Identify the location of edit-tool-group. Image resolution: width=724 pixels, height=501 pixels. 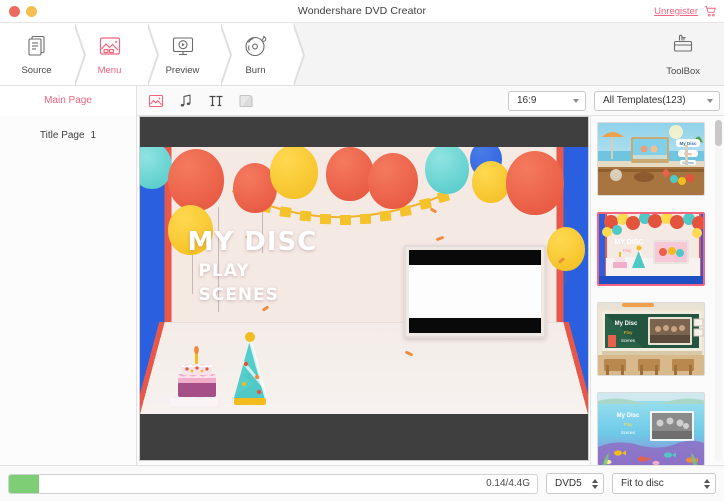
(196, 101).